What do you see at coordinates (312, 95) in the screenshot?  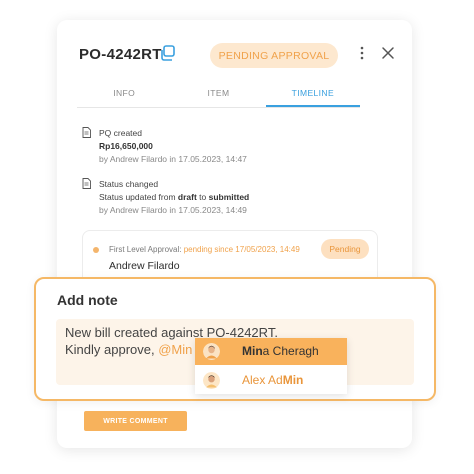 I see `tab-timeline: TIMELINE` at bounding box center [312, 95].